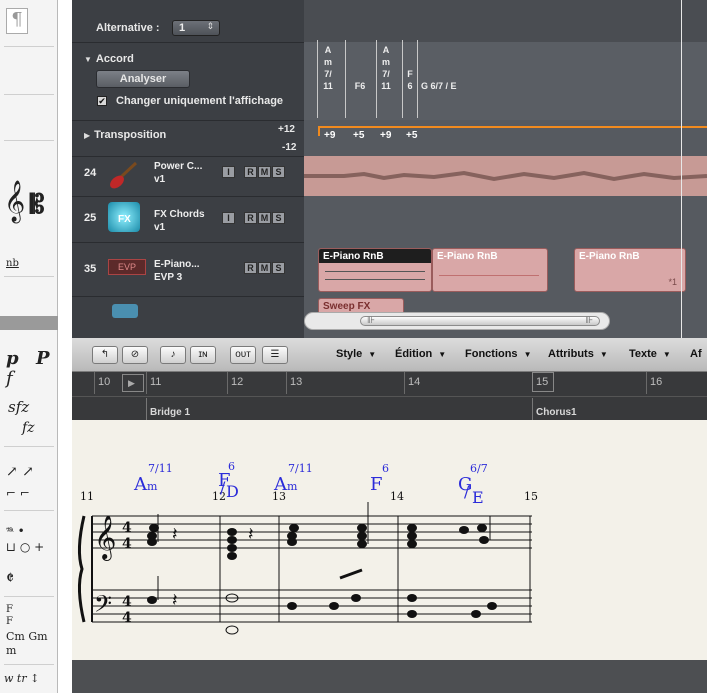 This screenshot has width=707, height=693. Describe the element at coordinates (124, 217) in the screenshot. I see `fx-icon: FX` at that location.